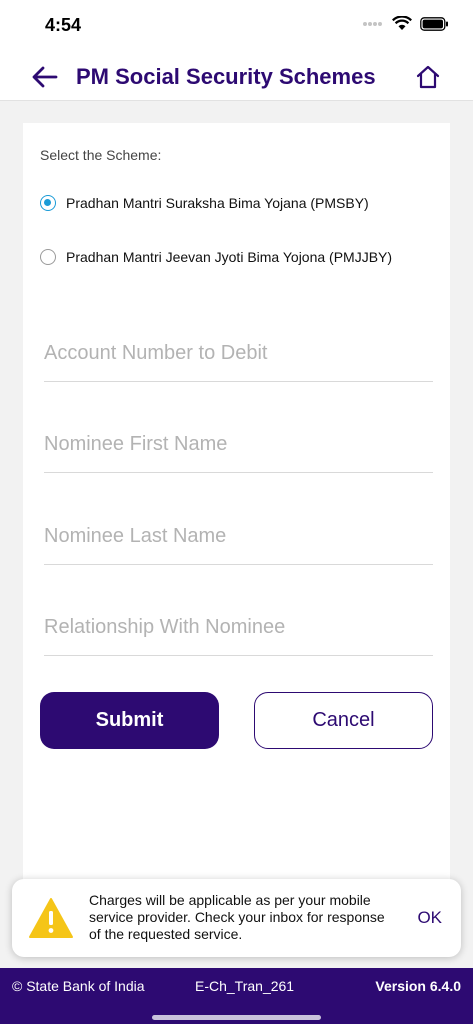 This screenshot has height=1024, width=473. I want to click on home-button, so click(428, 77).